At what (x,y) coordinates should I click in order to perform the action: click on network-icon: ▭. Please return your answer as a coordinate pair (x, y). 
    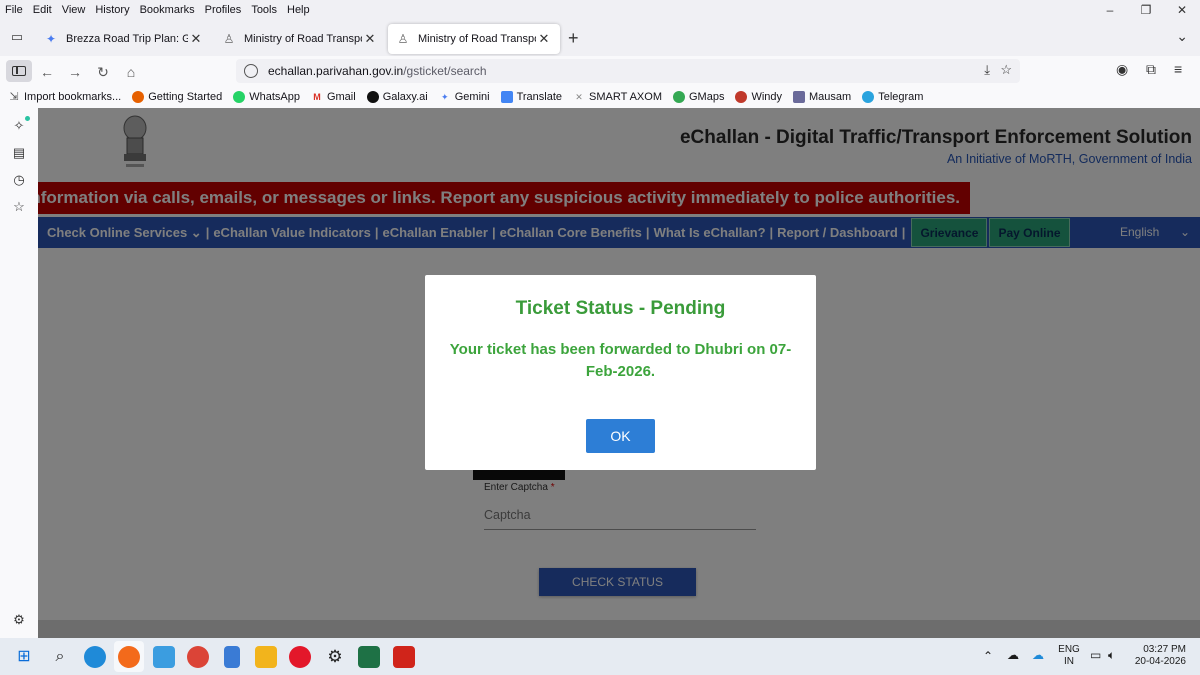
    Looking at the image, I should click on (1095, 655).